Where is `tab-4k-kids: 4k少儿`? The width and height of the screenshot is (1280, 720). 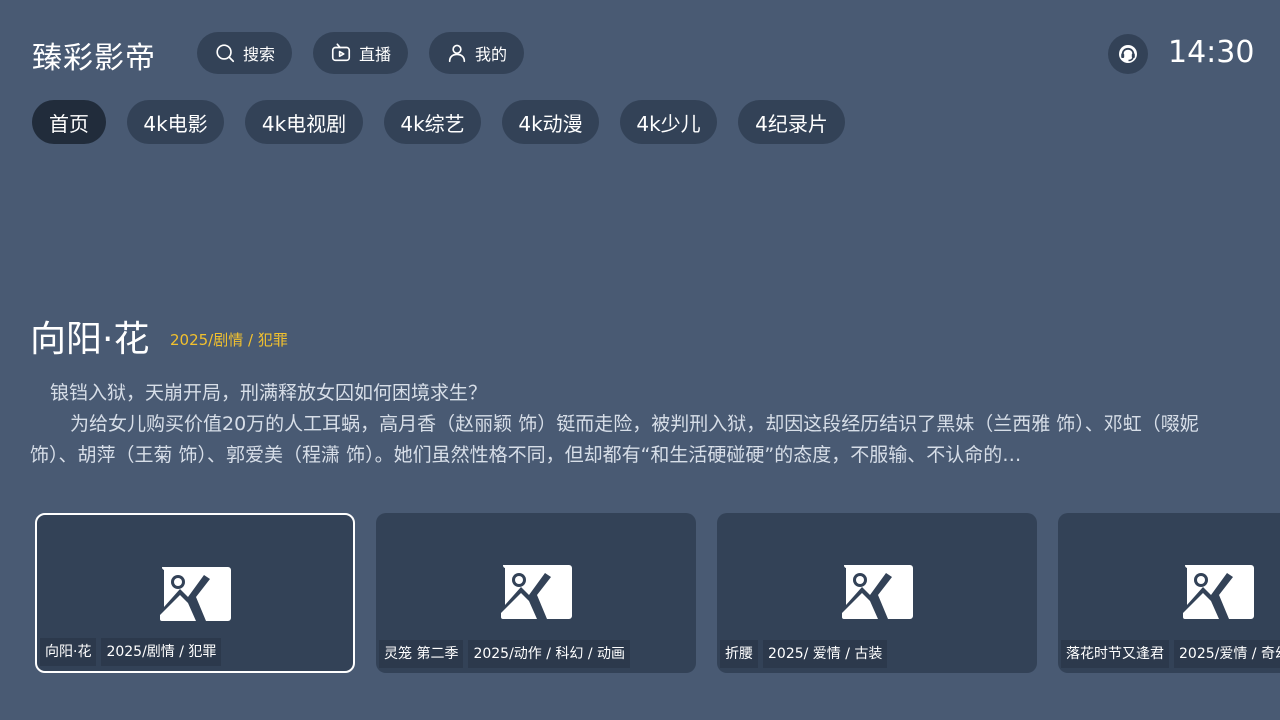
tab-4k-kids: 4k少儿 is located at coordinates (668, 122).